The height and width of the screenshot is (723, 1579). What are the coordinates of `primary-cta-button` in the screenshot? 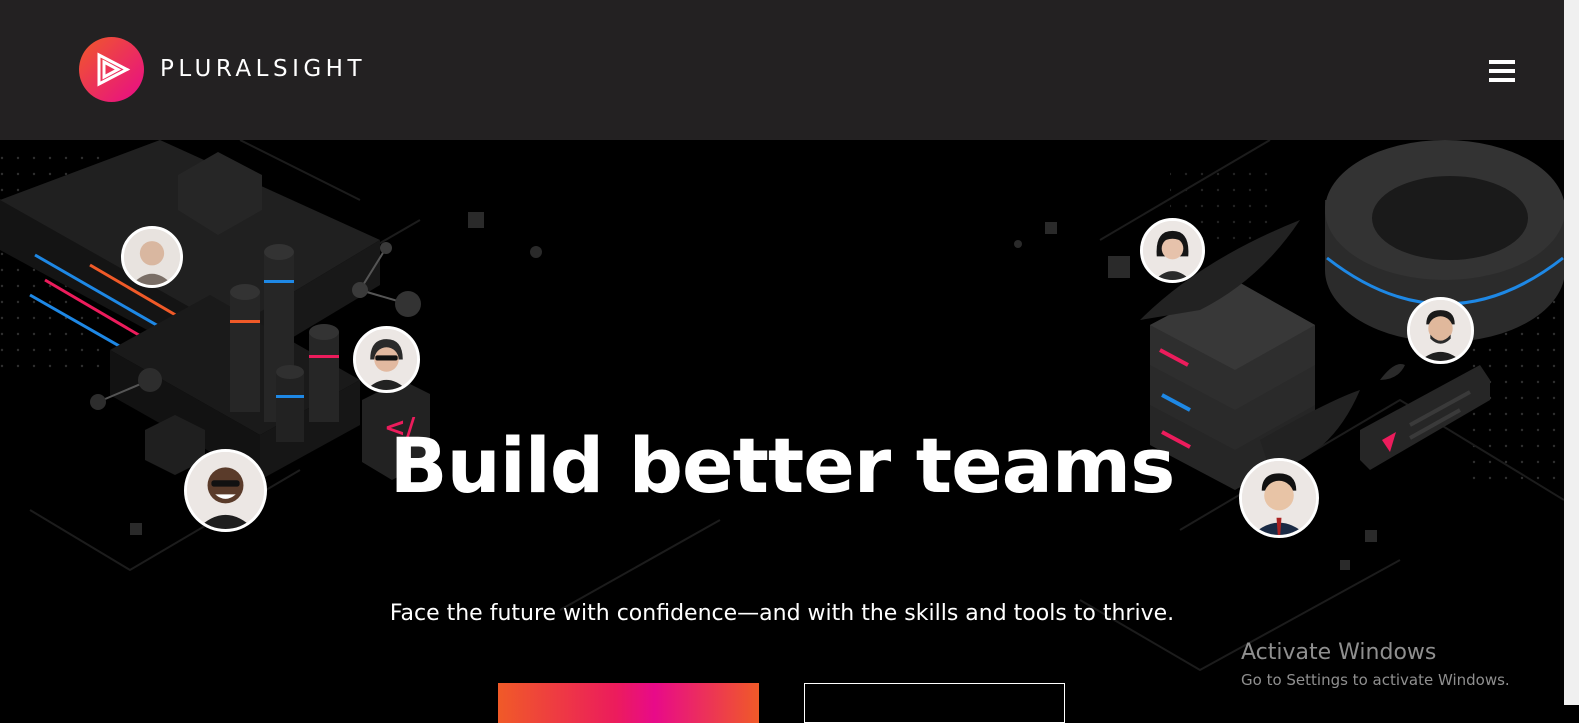 It's located at (628, 703).